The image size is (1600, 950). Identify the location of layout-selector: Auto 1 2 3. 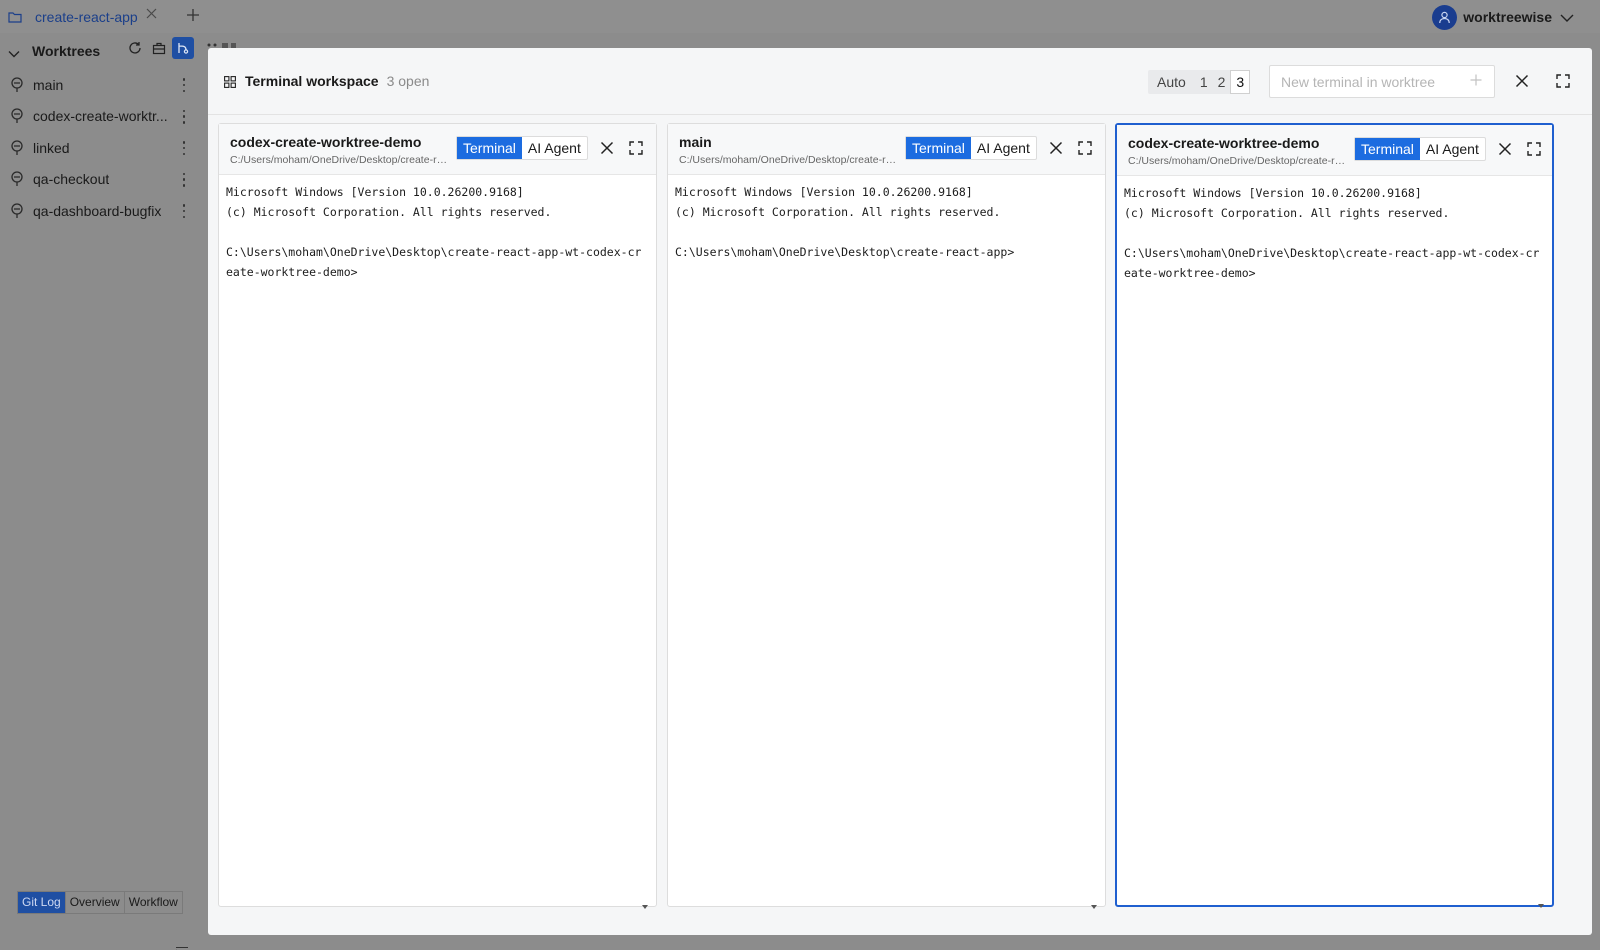
(1199, 82).